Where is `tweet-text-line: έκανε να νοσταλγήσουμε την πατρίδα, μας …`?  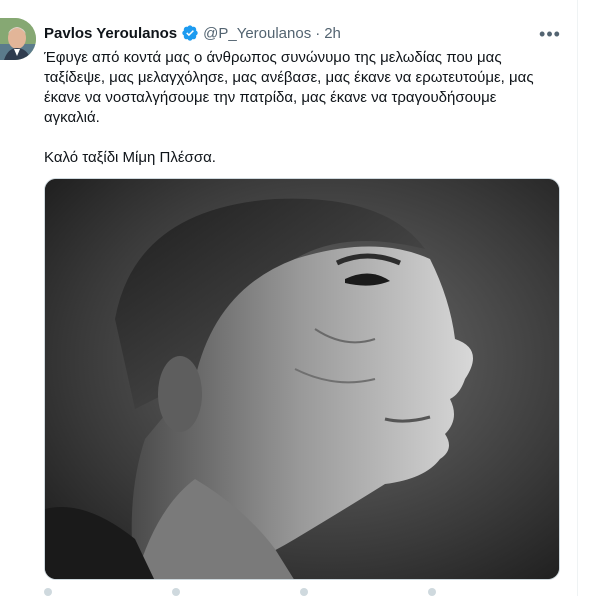 tweet-text-line: έκανε να νοσταλγήσουμε την πατρίδα, μας … is located at coordinates (270, 97).